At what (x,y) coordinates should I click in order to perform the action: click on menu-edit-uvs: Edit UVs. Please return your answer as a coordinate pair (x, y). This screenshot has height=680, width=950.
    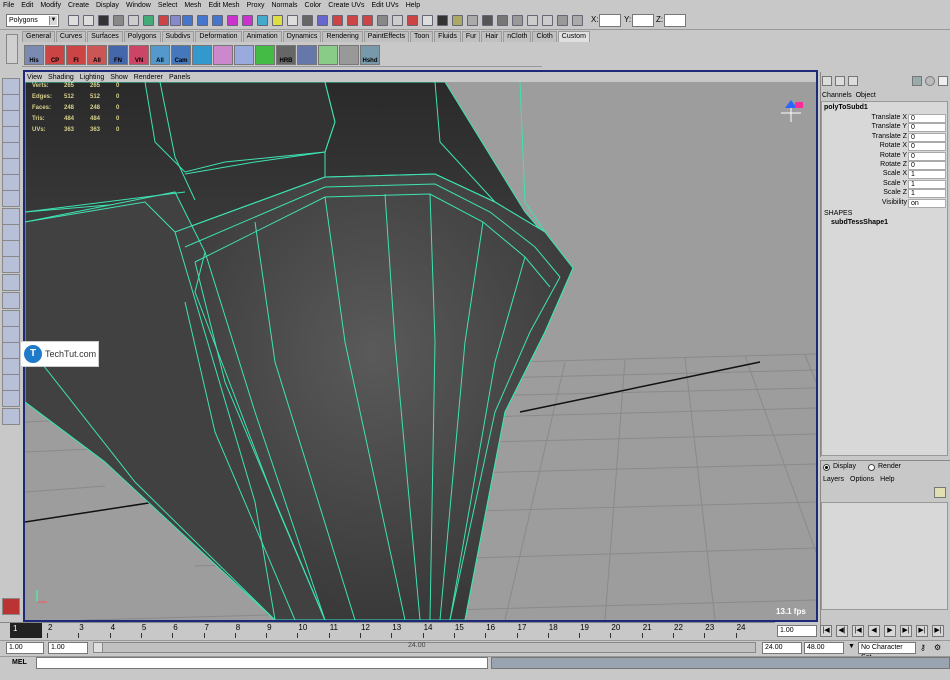
    Looking at the image, I should click on (384, 5).